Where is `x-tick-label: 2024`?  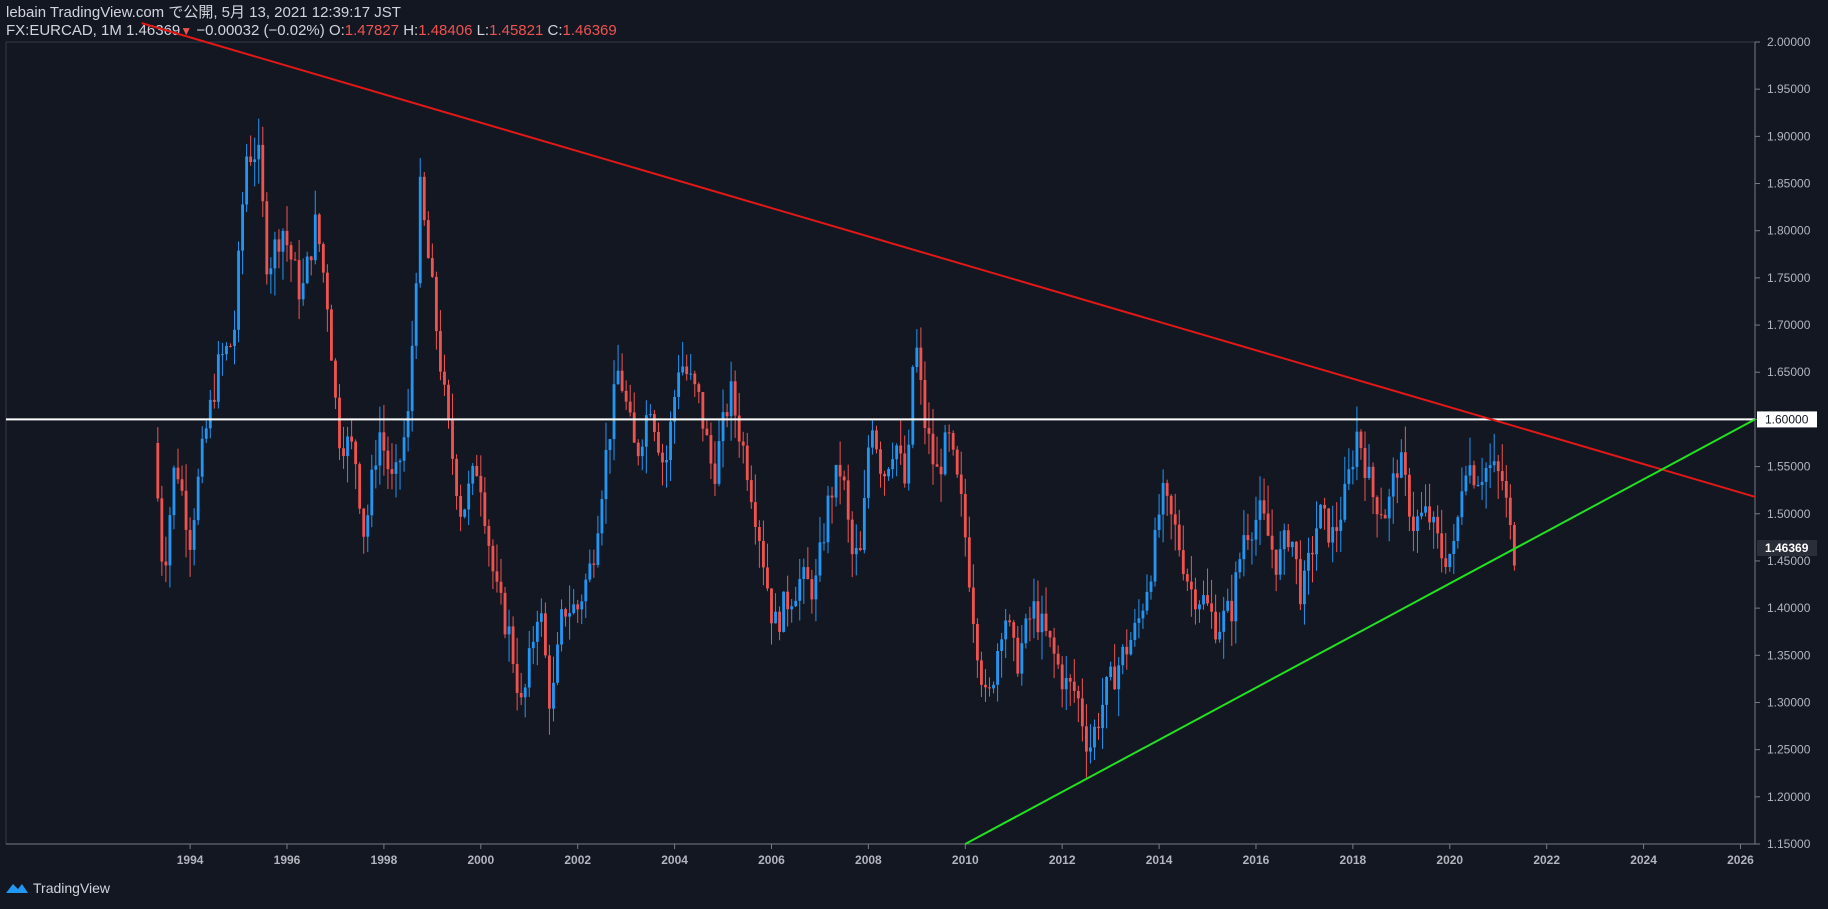 x-tick-label: 2024 is located at coordinates (1643, 860).